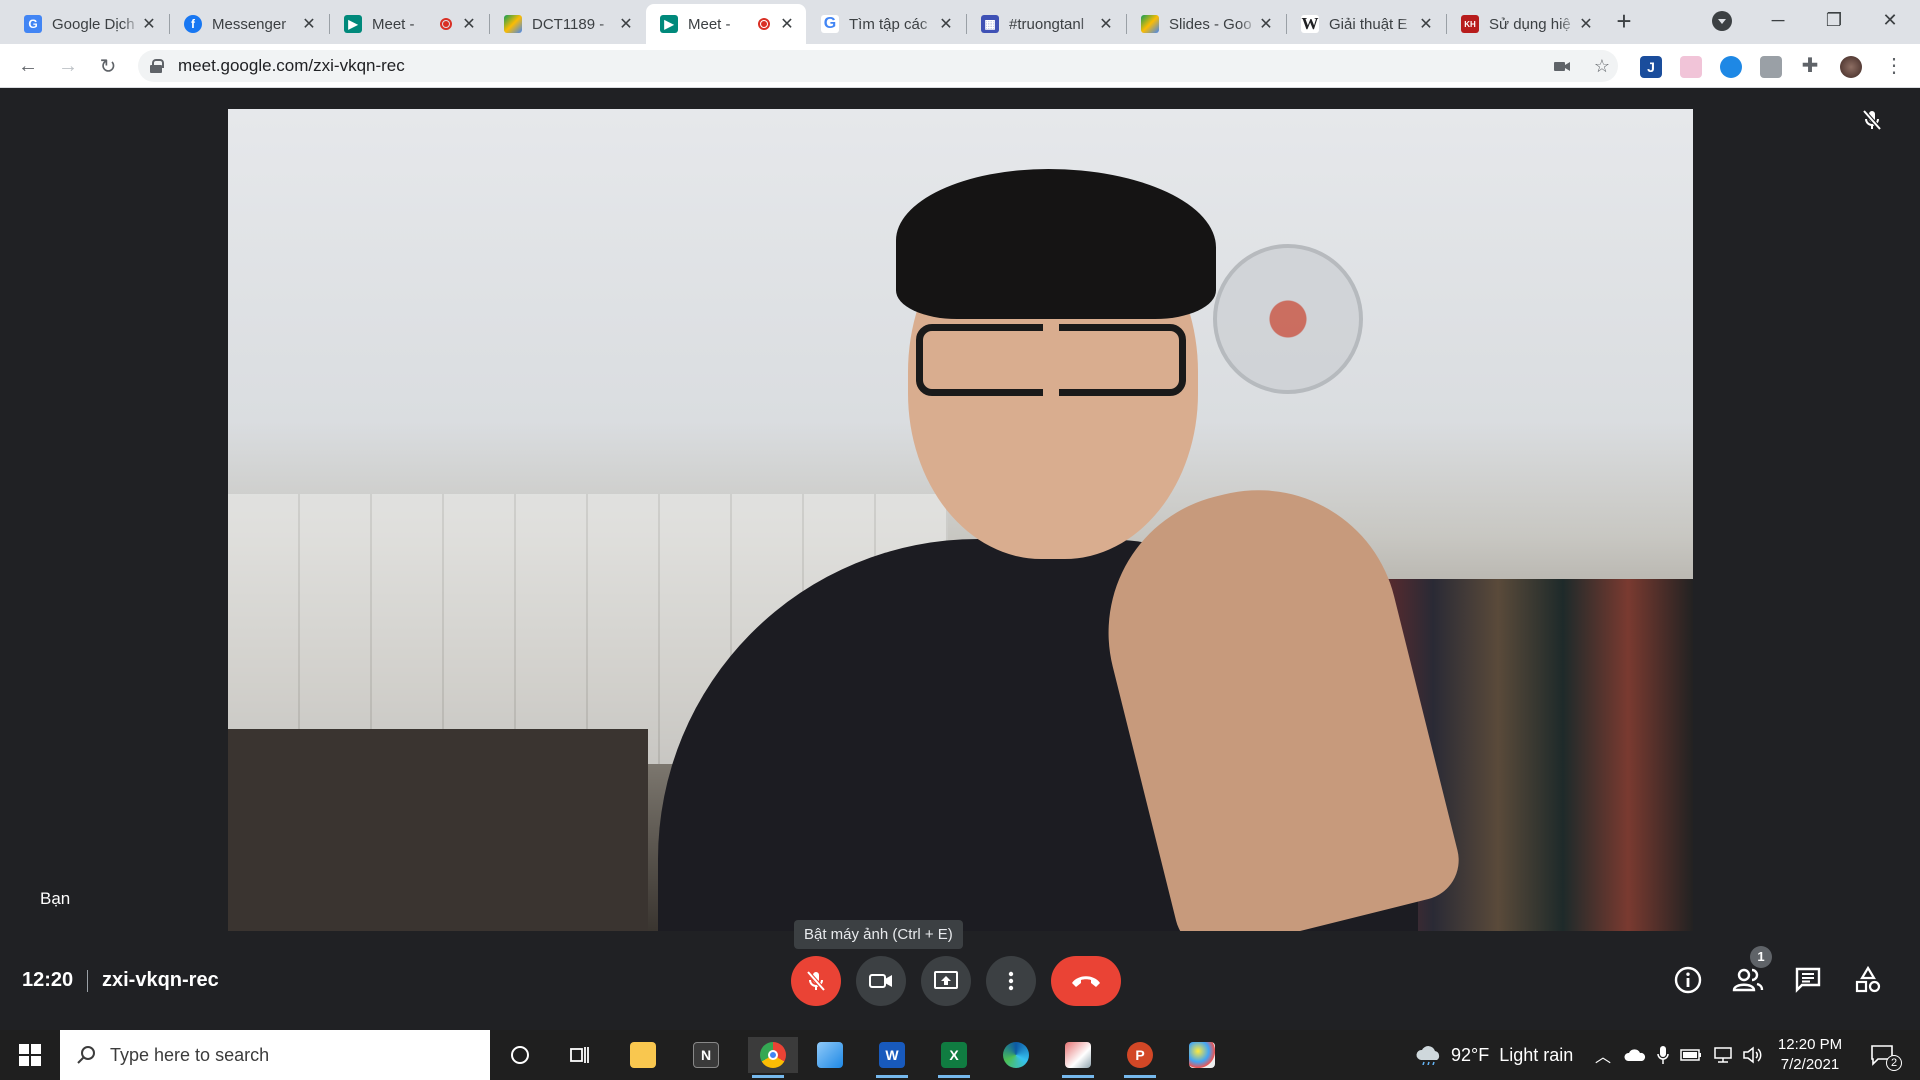 The height and width of the screenshot is (1080, 1920). I want to click on show-hidden-icons-button: ︿, so click(1603, 1055).